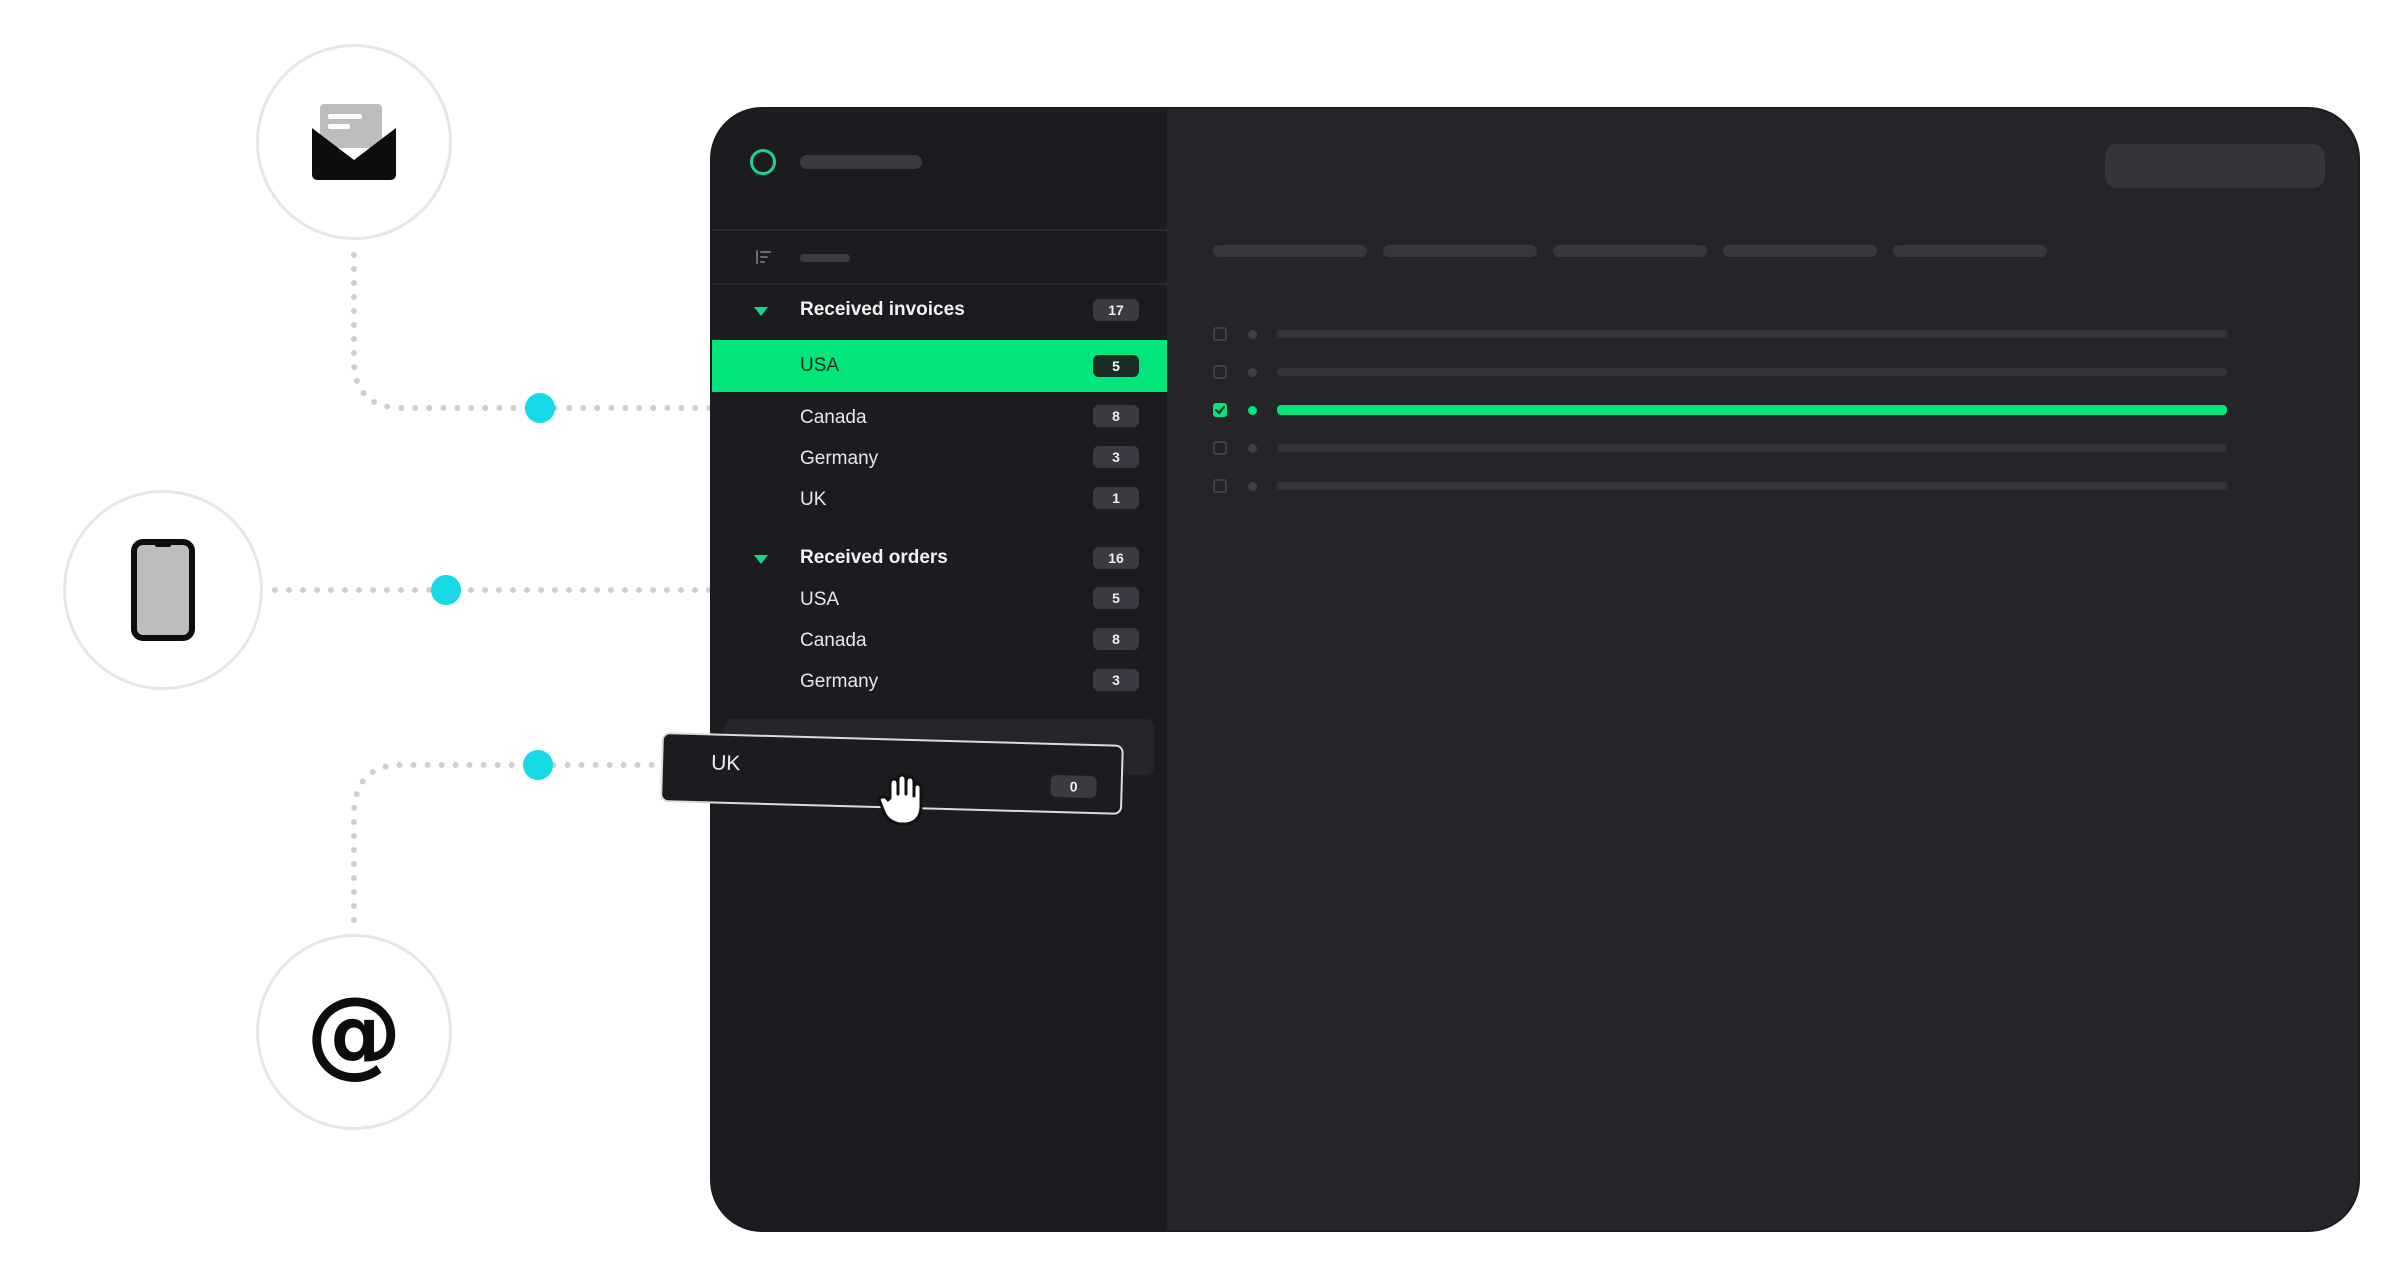  What do you see at coordinates (538, 765) in the screenshot?
I see `at-connector-node` at bounding box center [538, 765].